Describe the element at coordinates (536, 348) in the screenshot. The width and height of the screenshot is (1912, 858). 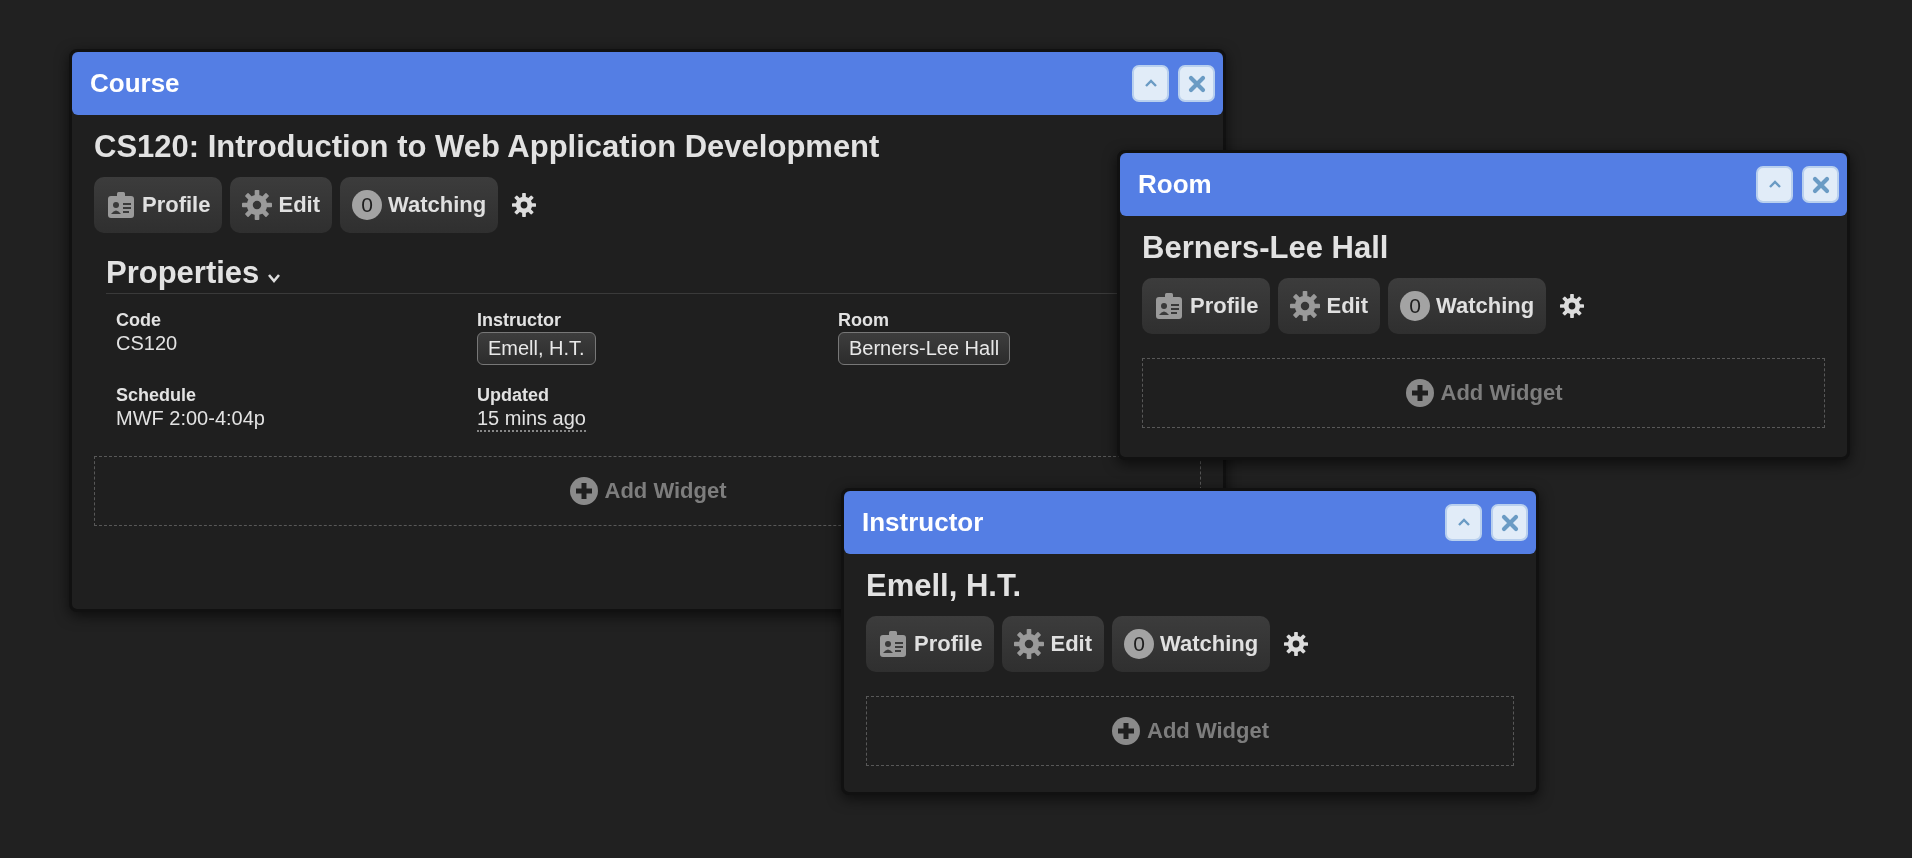
I see `link-chip: Emell, H.T.` at that location.